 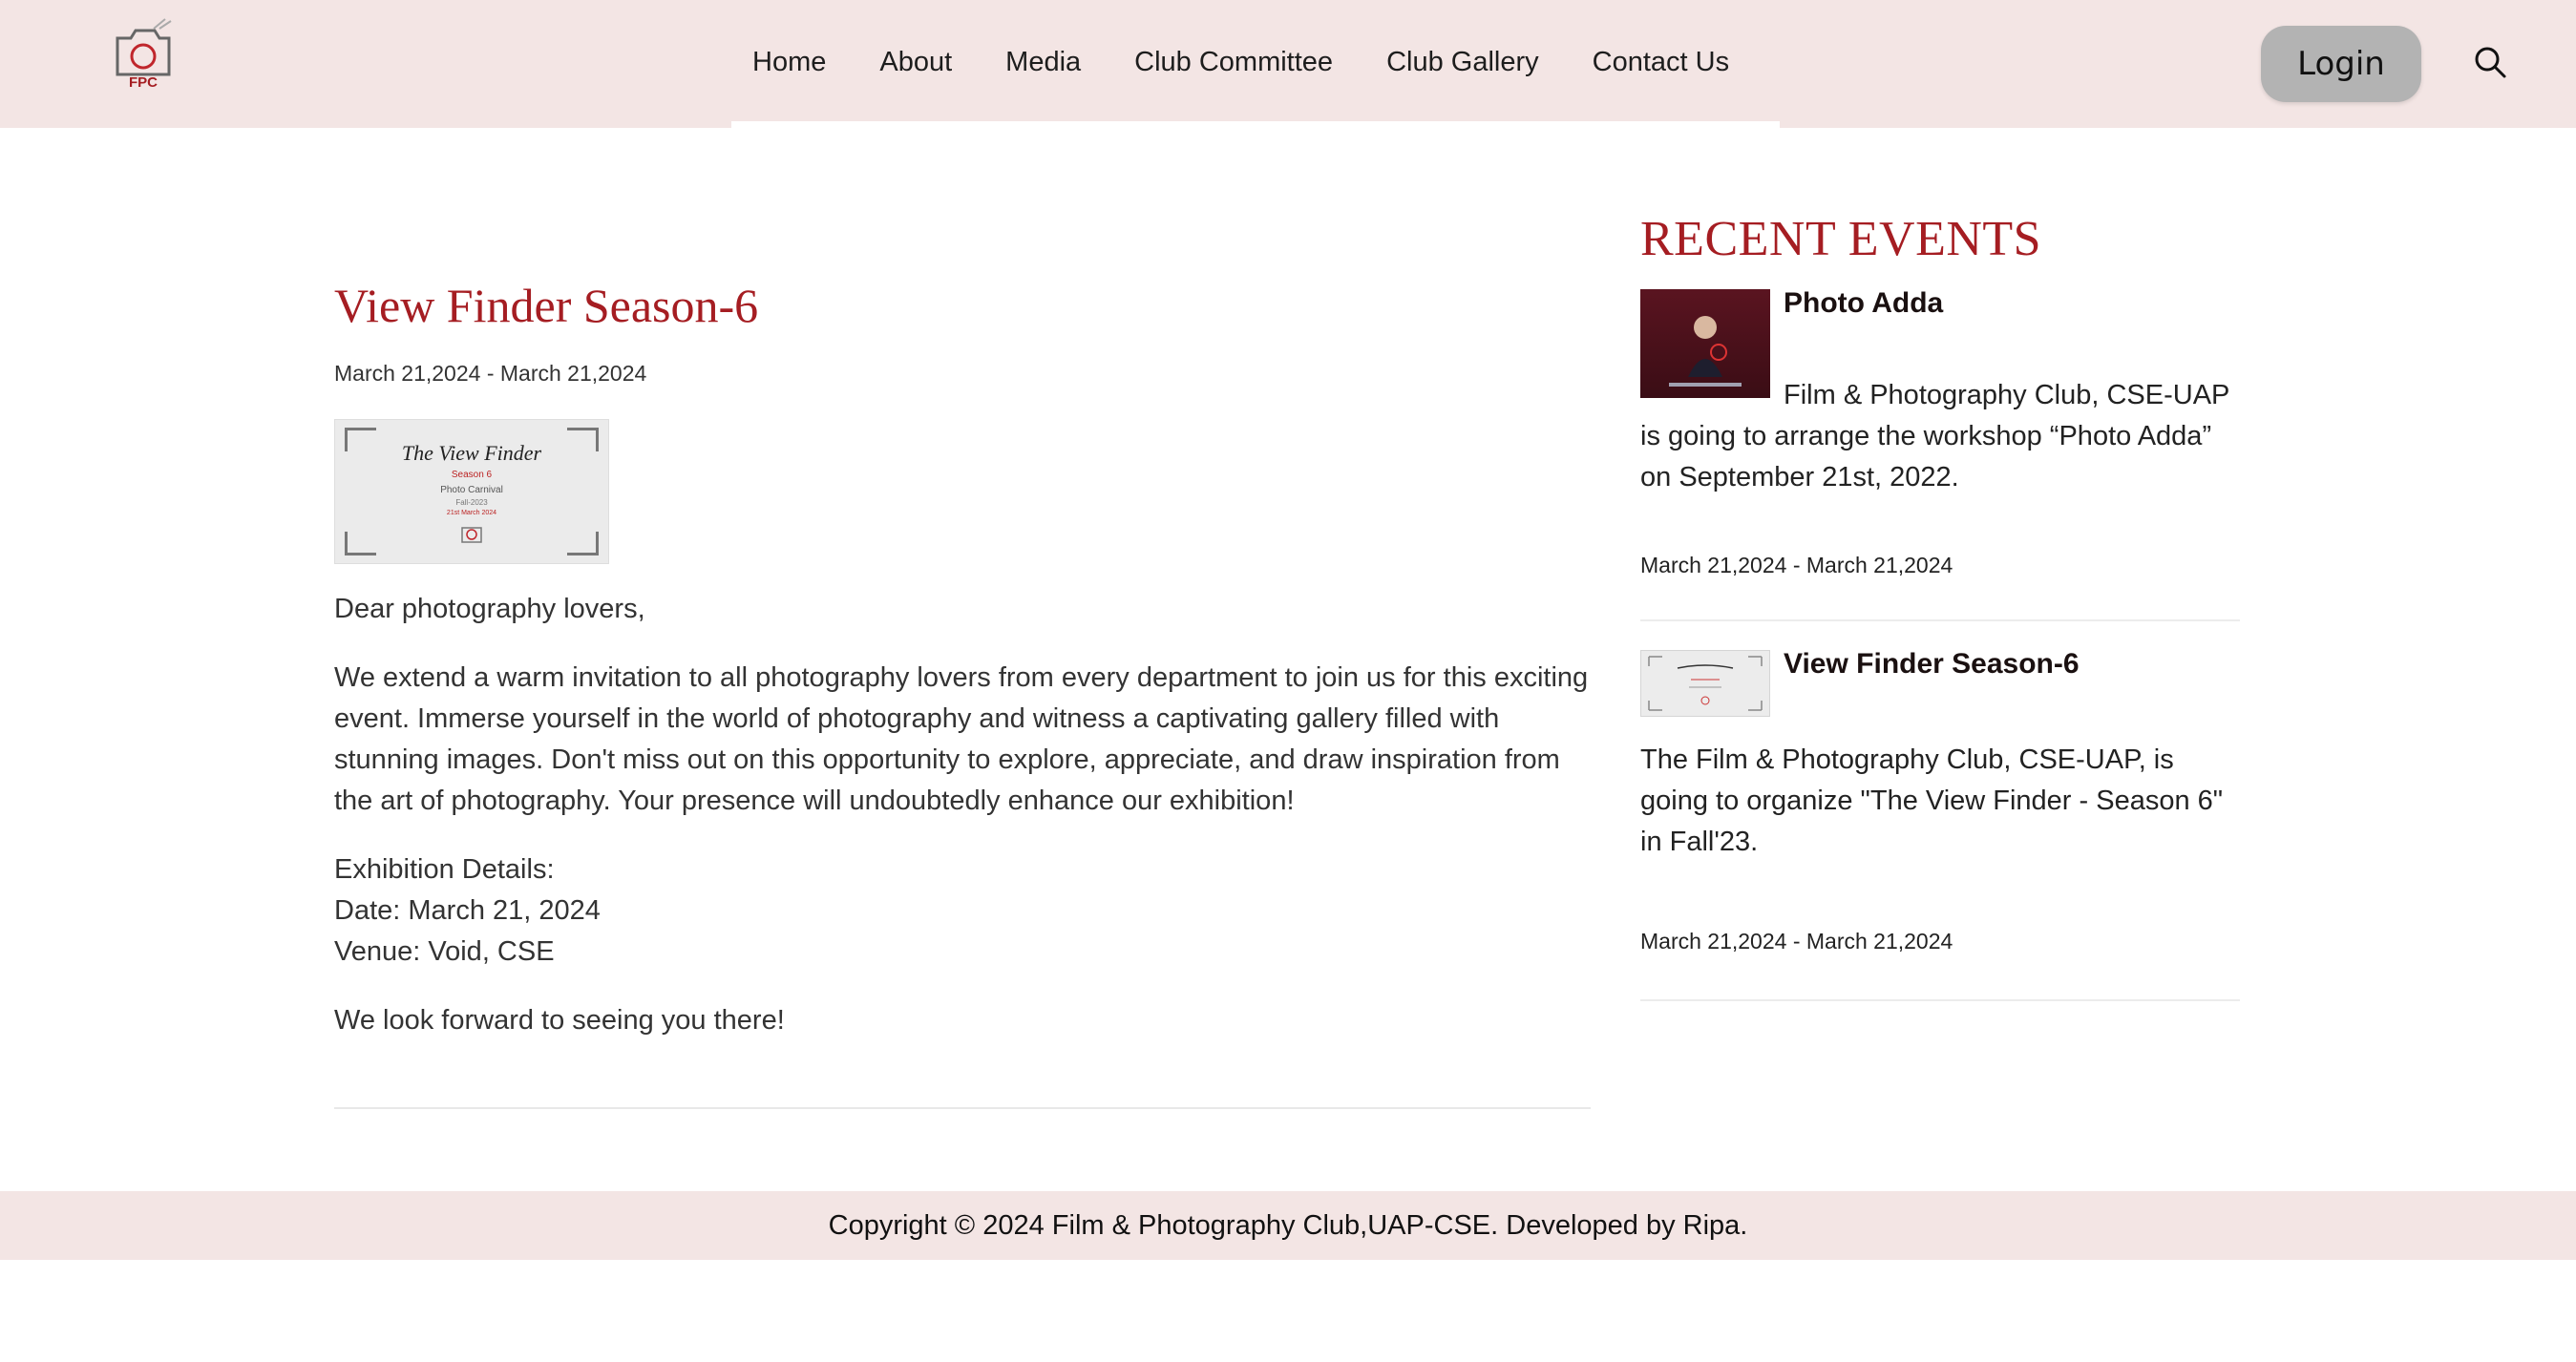 What do you see at coordinates (1233, 62) in the screenshot?
I see `nav-club-committee: Club Committee` at bounding box center [1233, 62].